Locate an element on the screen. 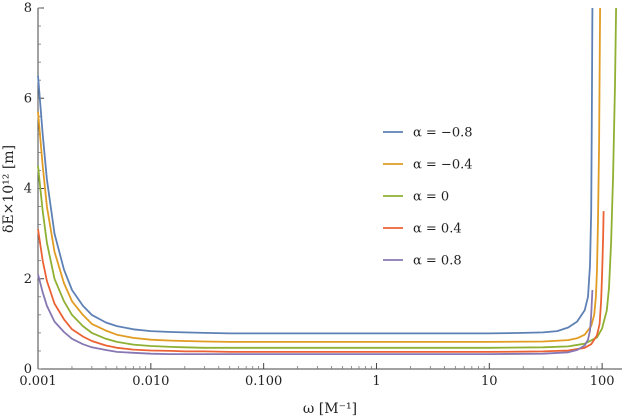  x-tick-label: 10 is located at coordinates (489, 381).